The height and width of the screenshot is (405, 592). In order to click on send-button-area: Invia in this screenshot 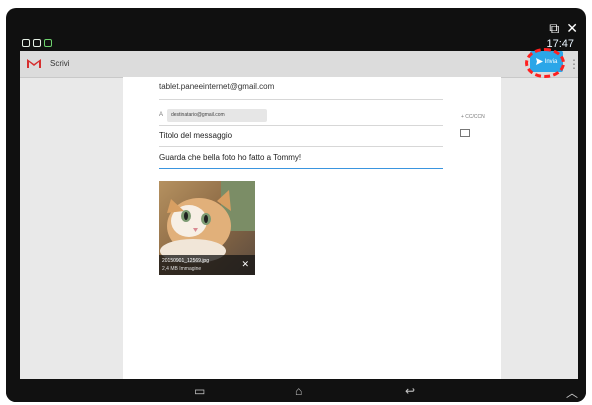, I will do `click(548, 64)`.